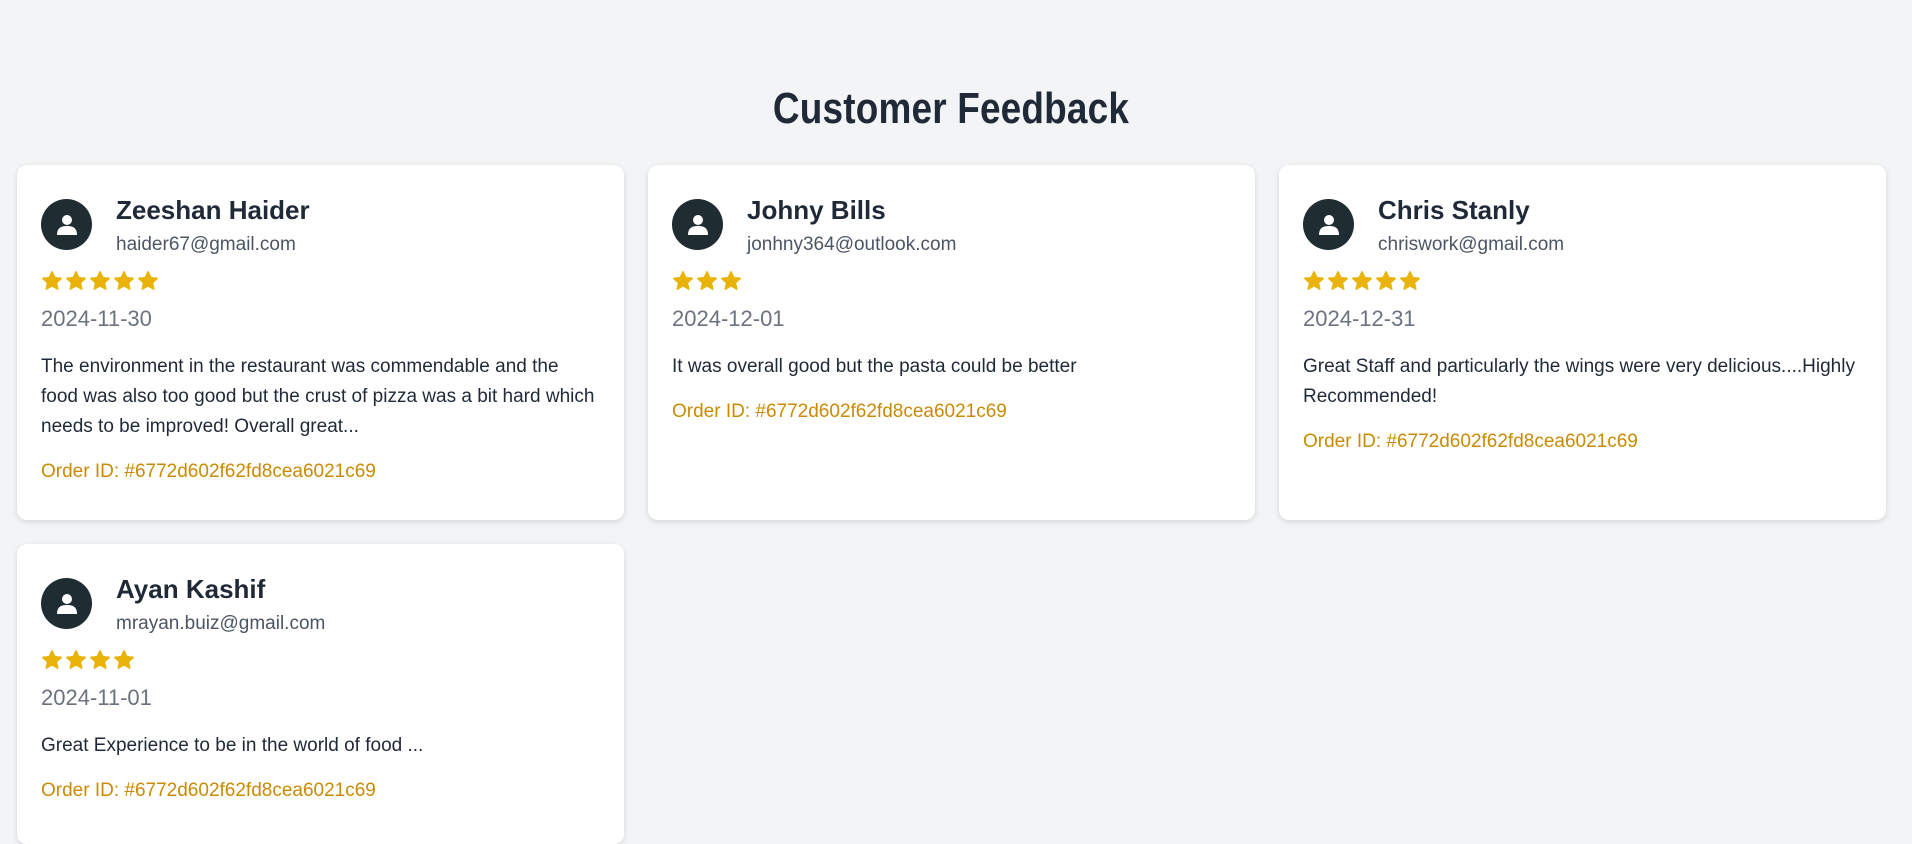 The width and height of the screenshot is (1912, 844). What do you see at coordinates (1454, 210) in the screenshot?
I see `customer-name: Chris Stanly` at bounding box center [1454, 210].